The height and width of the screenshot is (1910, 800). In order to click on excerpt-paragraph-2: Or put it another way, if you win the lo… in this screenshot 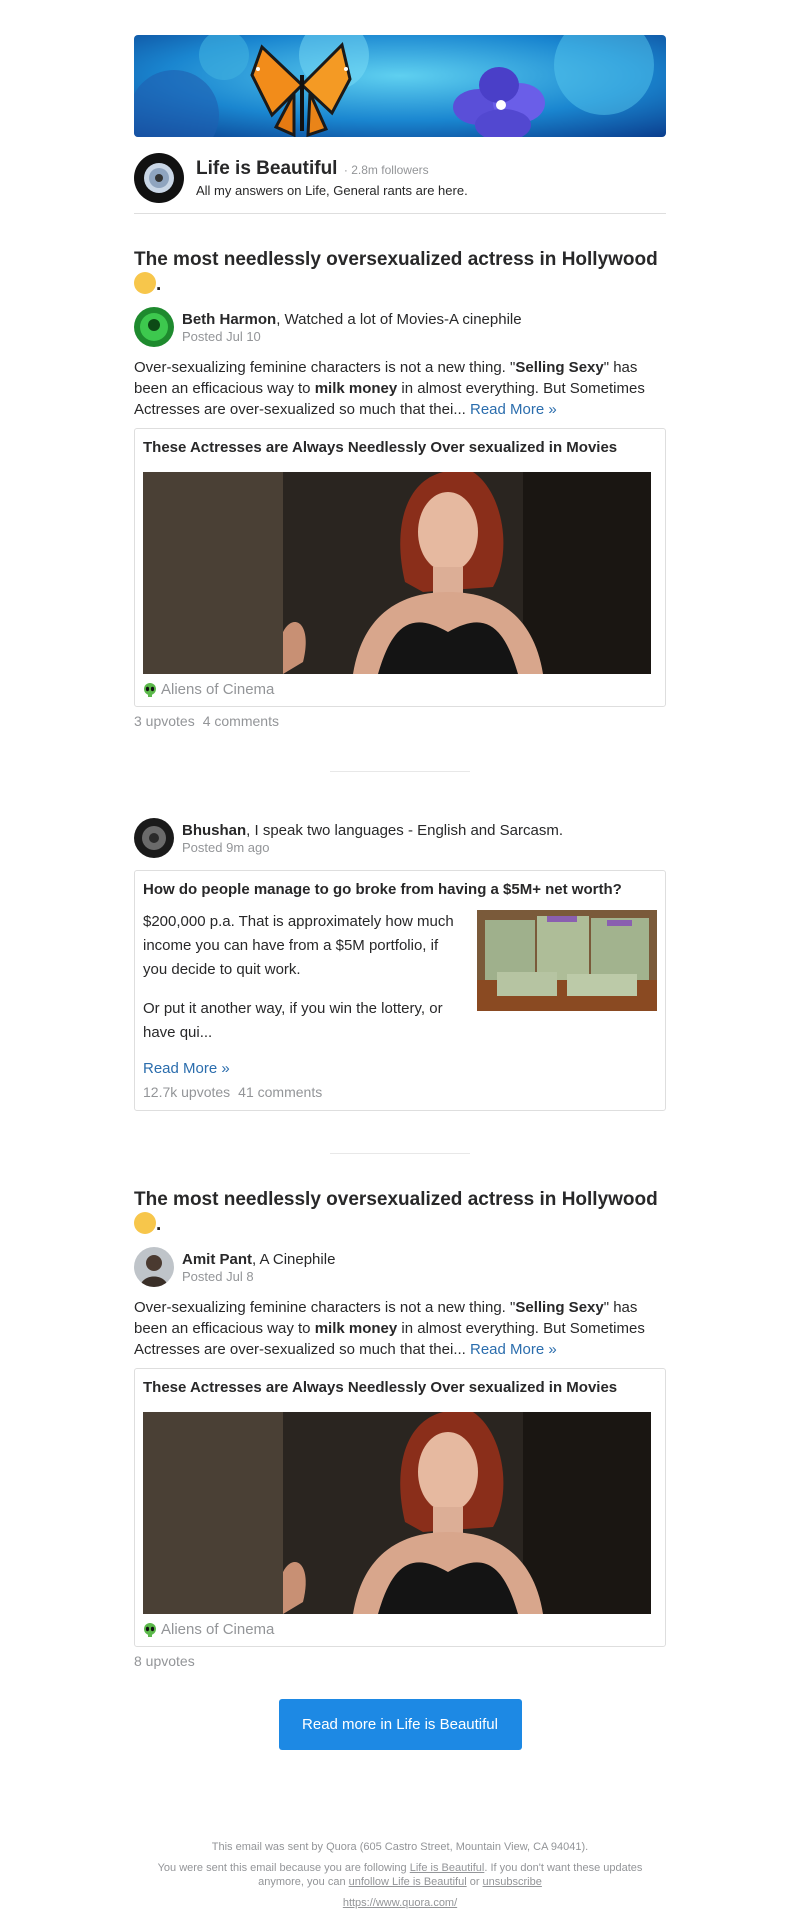, I will do `click(293, 1020)`.